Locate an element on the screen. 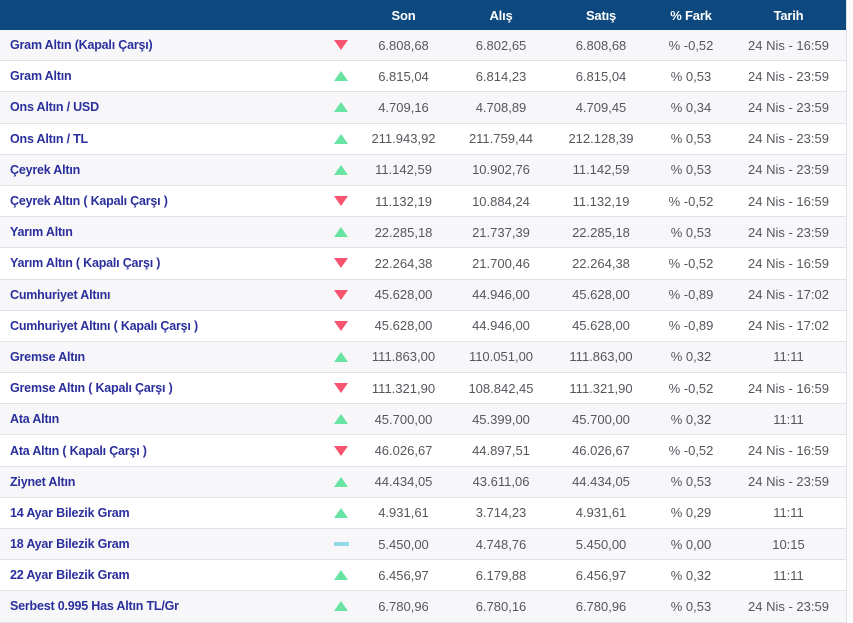 The width and height of the screenshot is (853, 623). instrument-name-link: Gremse Altın ( Kapalı Çarşı ) is located at coordinates (163, 388).